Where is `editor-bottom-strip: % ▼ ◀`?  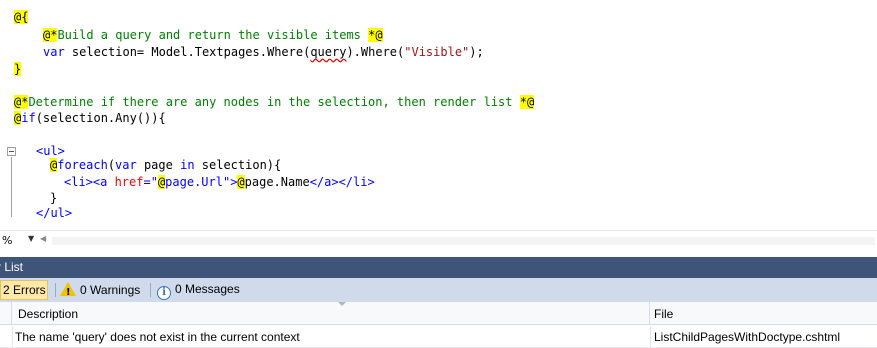
editor-bottom-strip: % ▼ ◀ is located at coordinates (438, 239).